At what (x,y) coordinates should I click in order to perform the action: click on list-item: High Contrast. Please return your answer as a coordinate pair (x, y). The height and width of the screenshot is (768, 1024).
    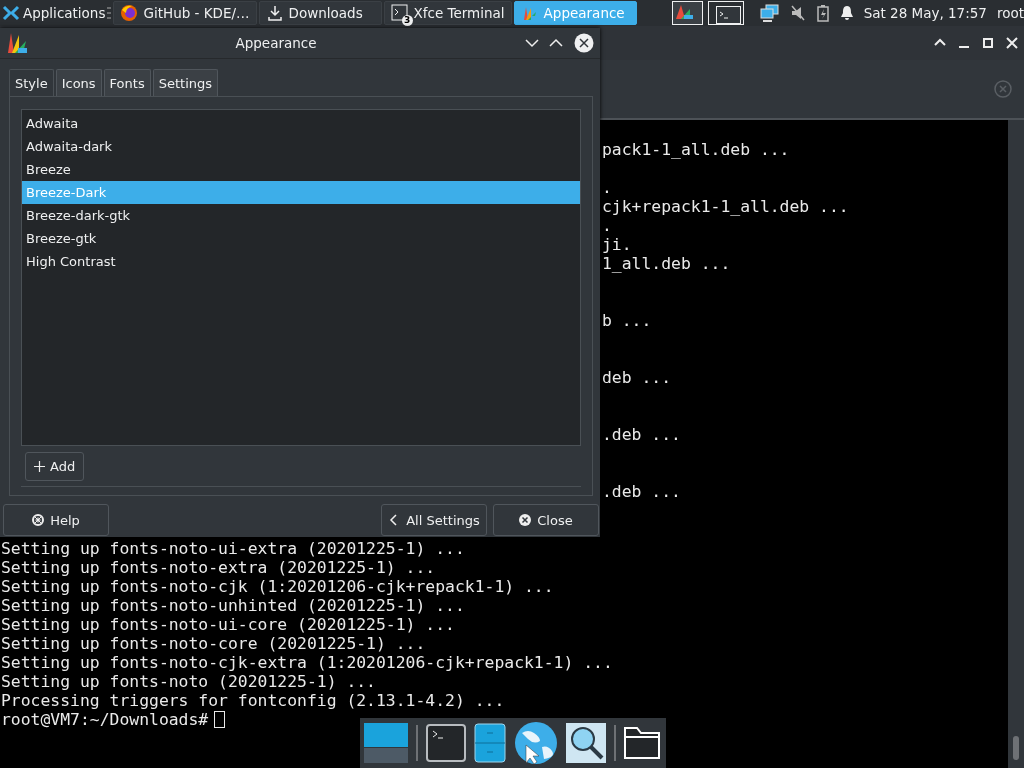
    Looking at the image, I should click on (301, 261).